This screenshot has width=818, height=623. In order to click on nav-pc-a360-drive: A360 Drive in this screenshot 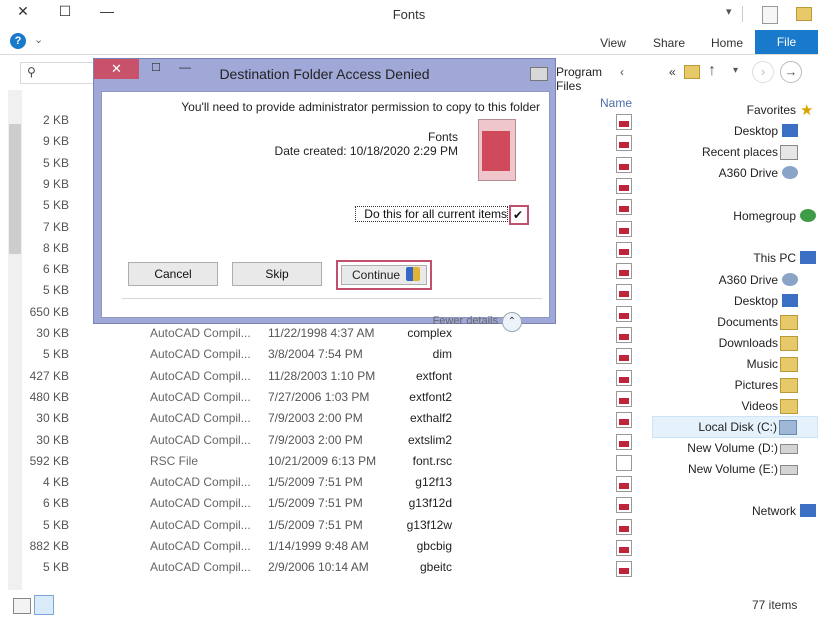, I will do `click(735, 280)`.